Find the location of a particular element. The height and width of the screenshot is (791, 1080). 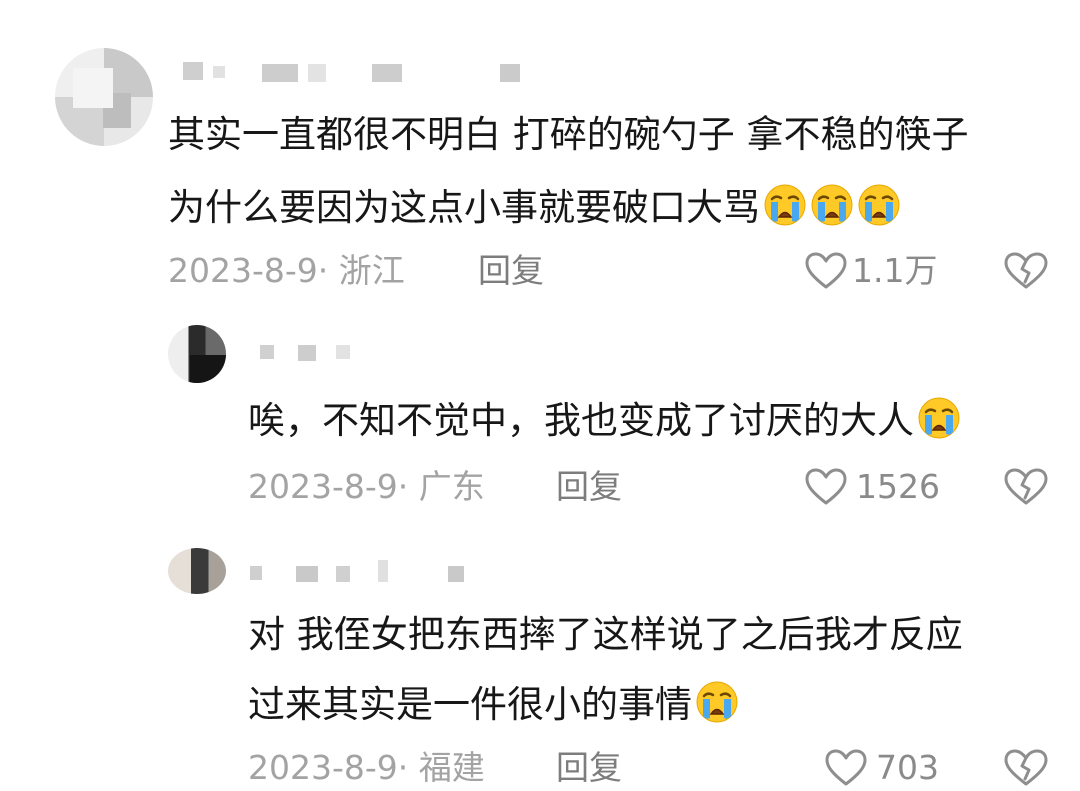

comment-text-line: 其实一直都很不明白 打碎的碗勺子 拿不稳的筷子 is located at coordinates (568, 134).